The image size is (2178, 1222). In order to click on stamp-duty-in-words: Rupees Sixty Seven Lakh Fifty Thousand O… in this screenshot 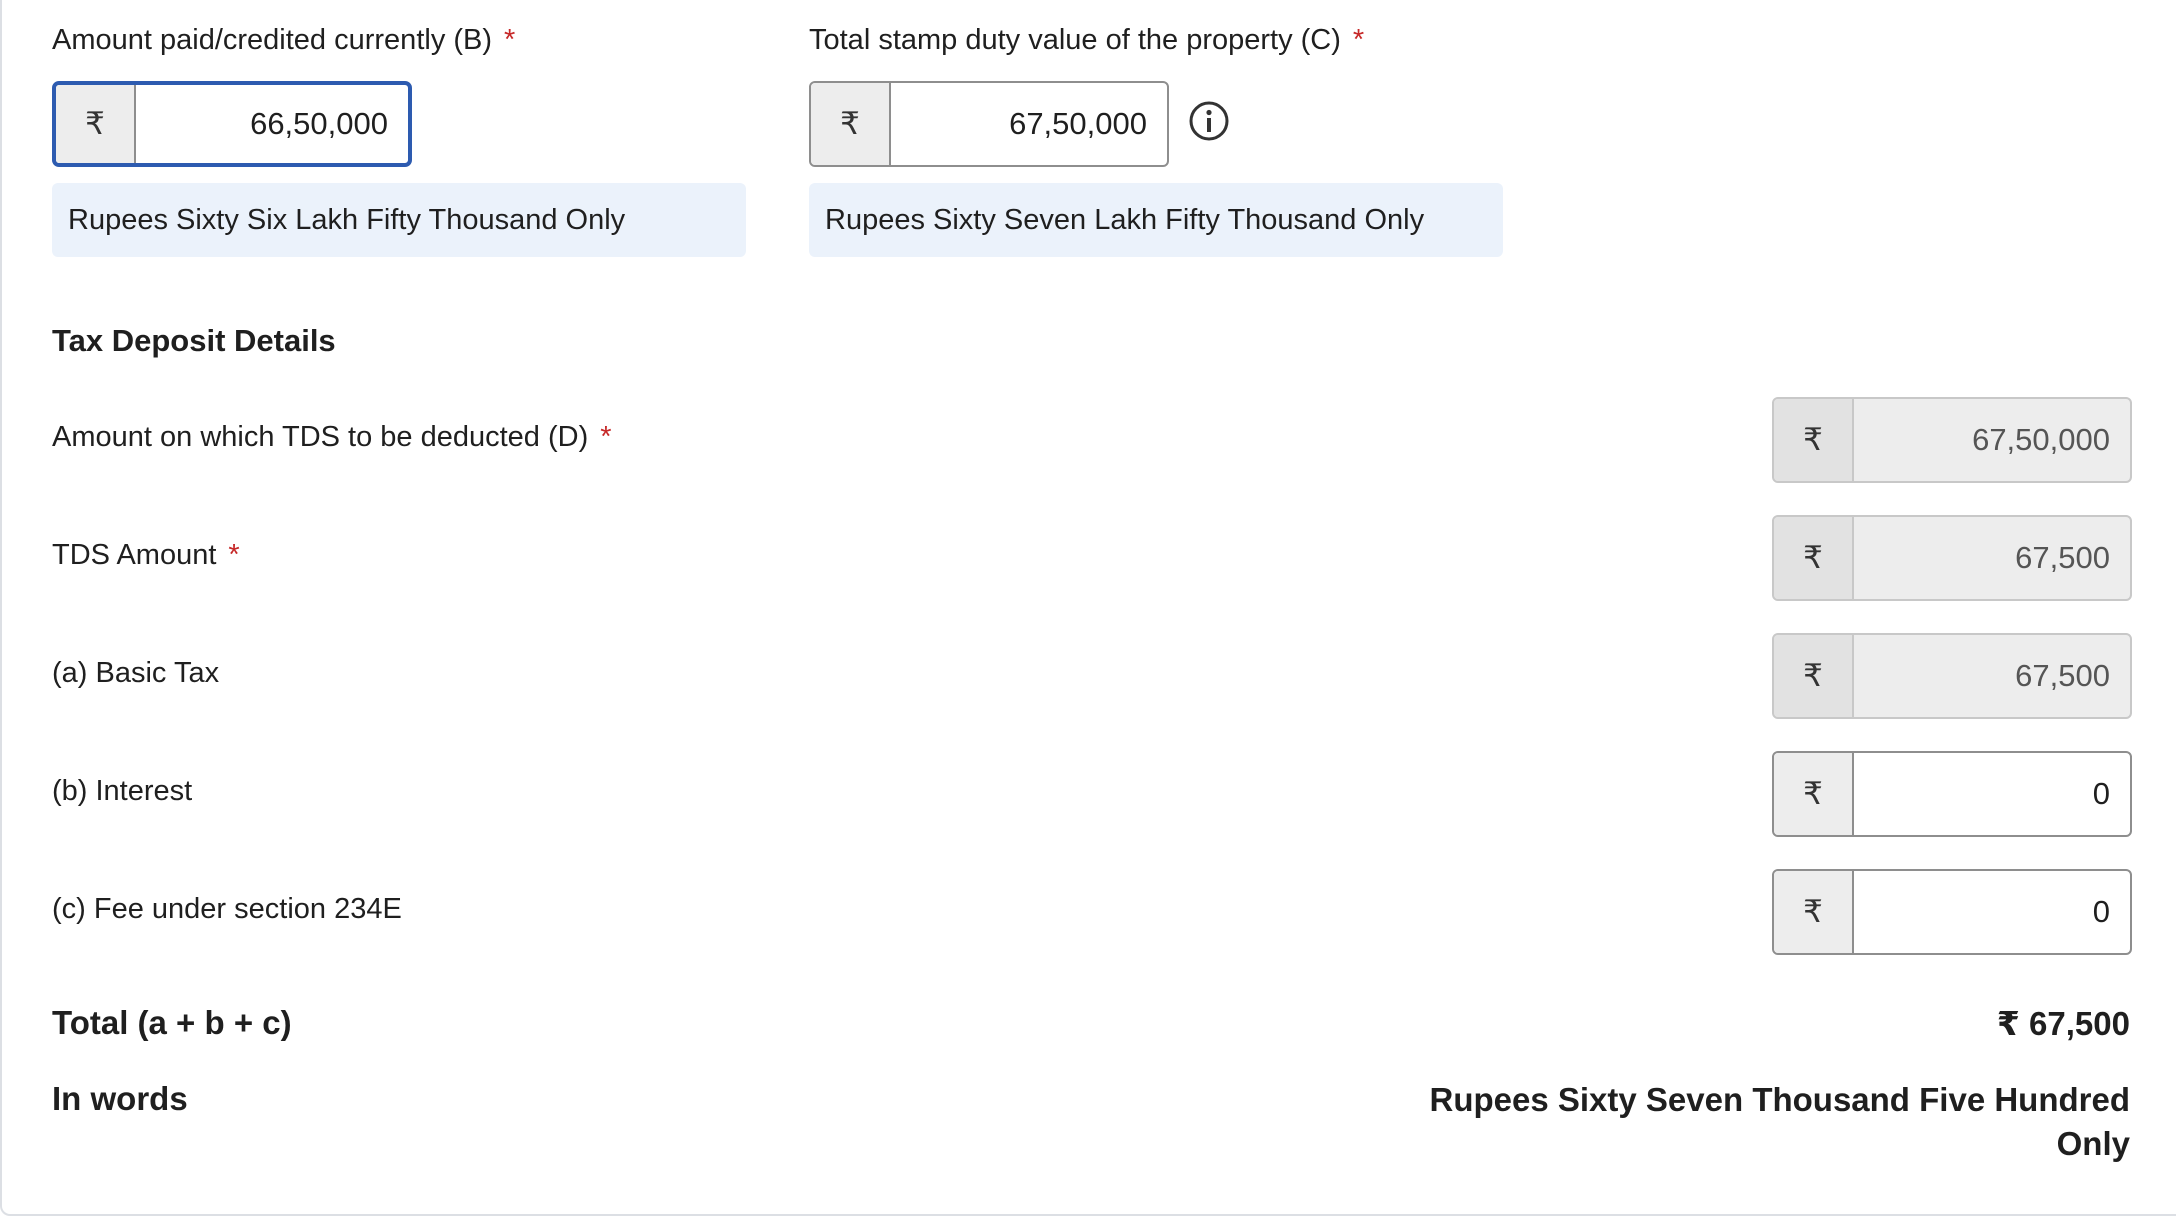, I will do `click(1156, 220)`.